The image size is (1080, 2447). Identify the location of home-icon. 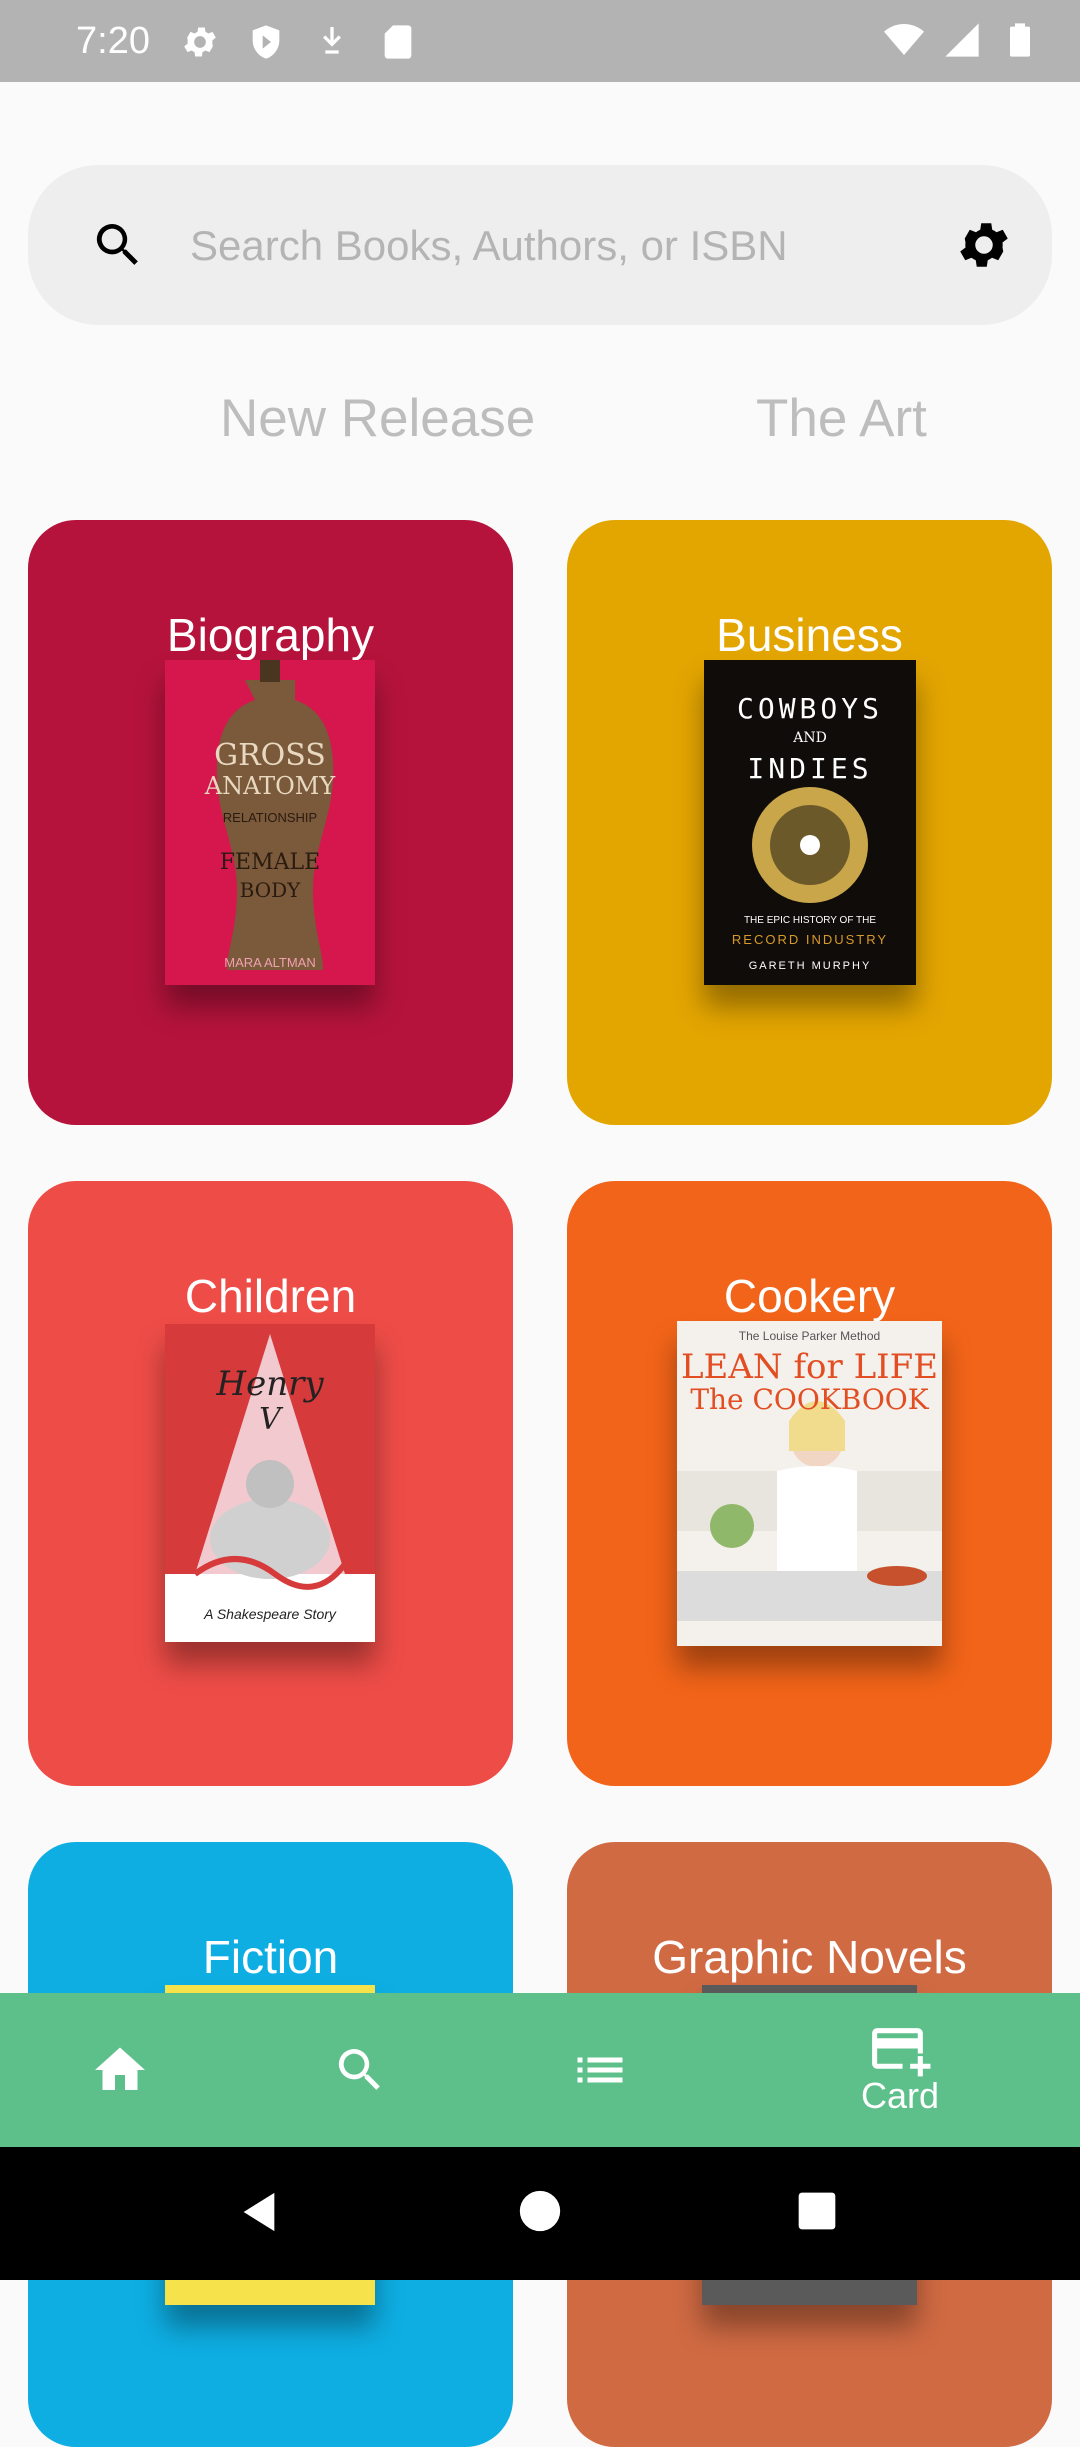
(120, 2068).